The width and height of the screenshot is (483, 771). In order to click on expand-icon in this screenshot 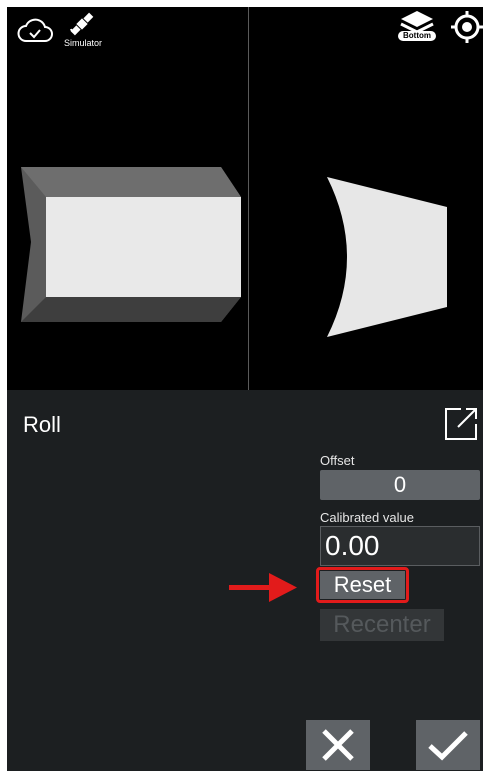, I will do `click(461, 424)`.